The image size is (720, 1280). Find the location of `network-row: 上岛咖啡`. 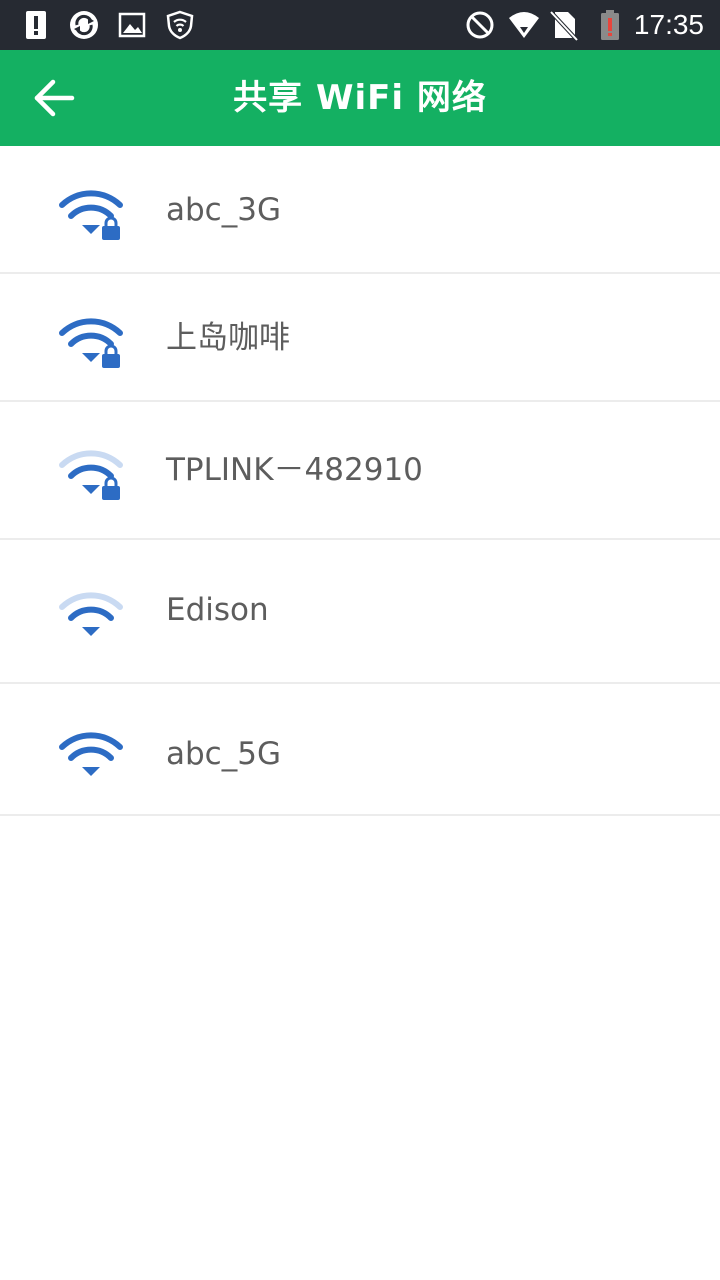

network-row: 上岛咖啡 is located at coordinates (360, 338).